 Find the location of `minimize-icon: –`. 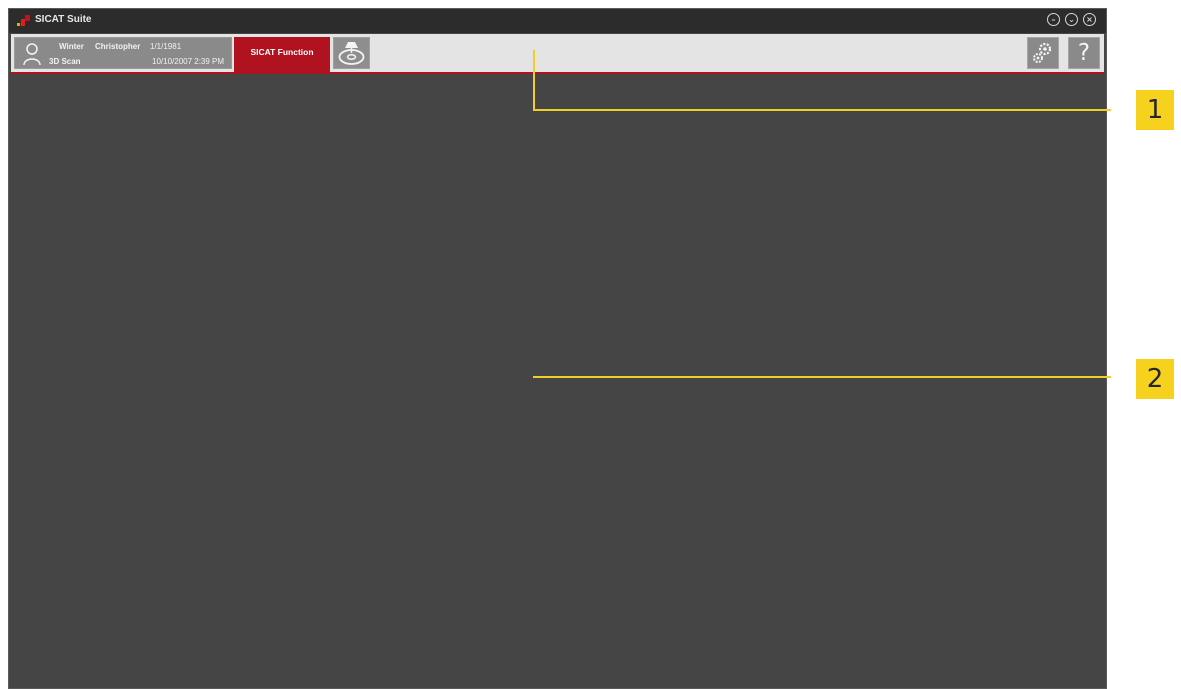

minimize-icon: – is located at coordinates (1053, 19).